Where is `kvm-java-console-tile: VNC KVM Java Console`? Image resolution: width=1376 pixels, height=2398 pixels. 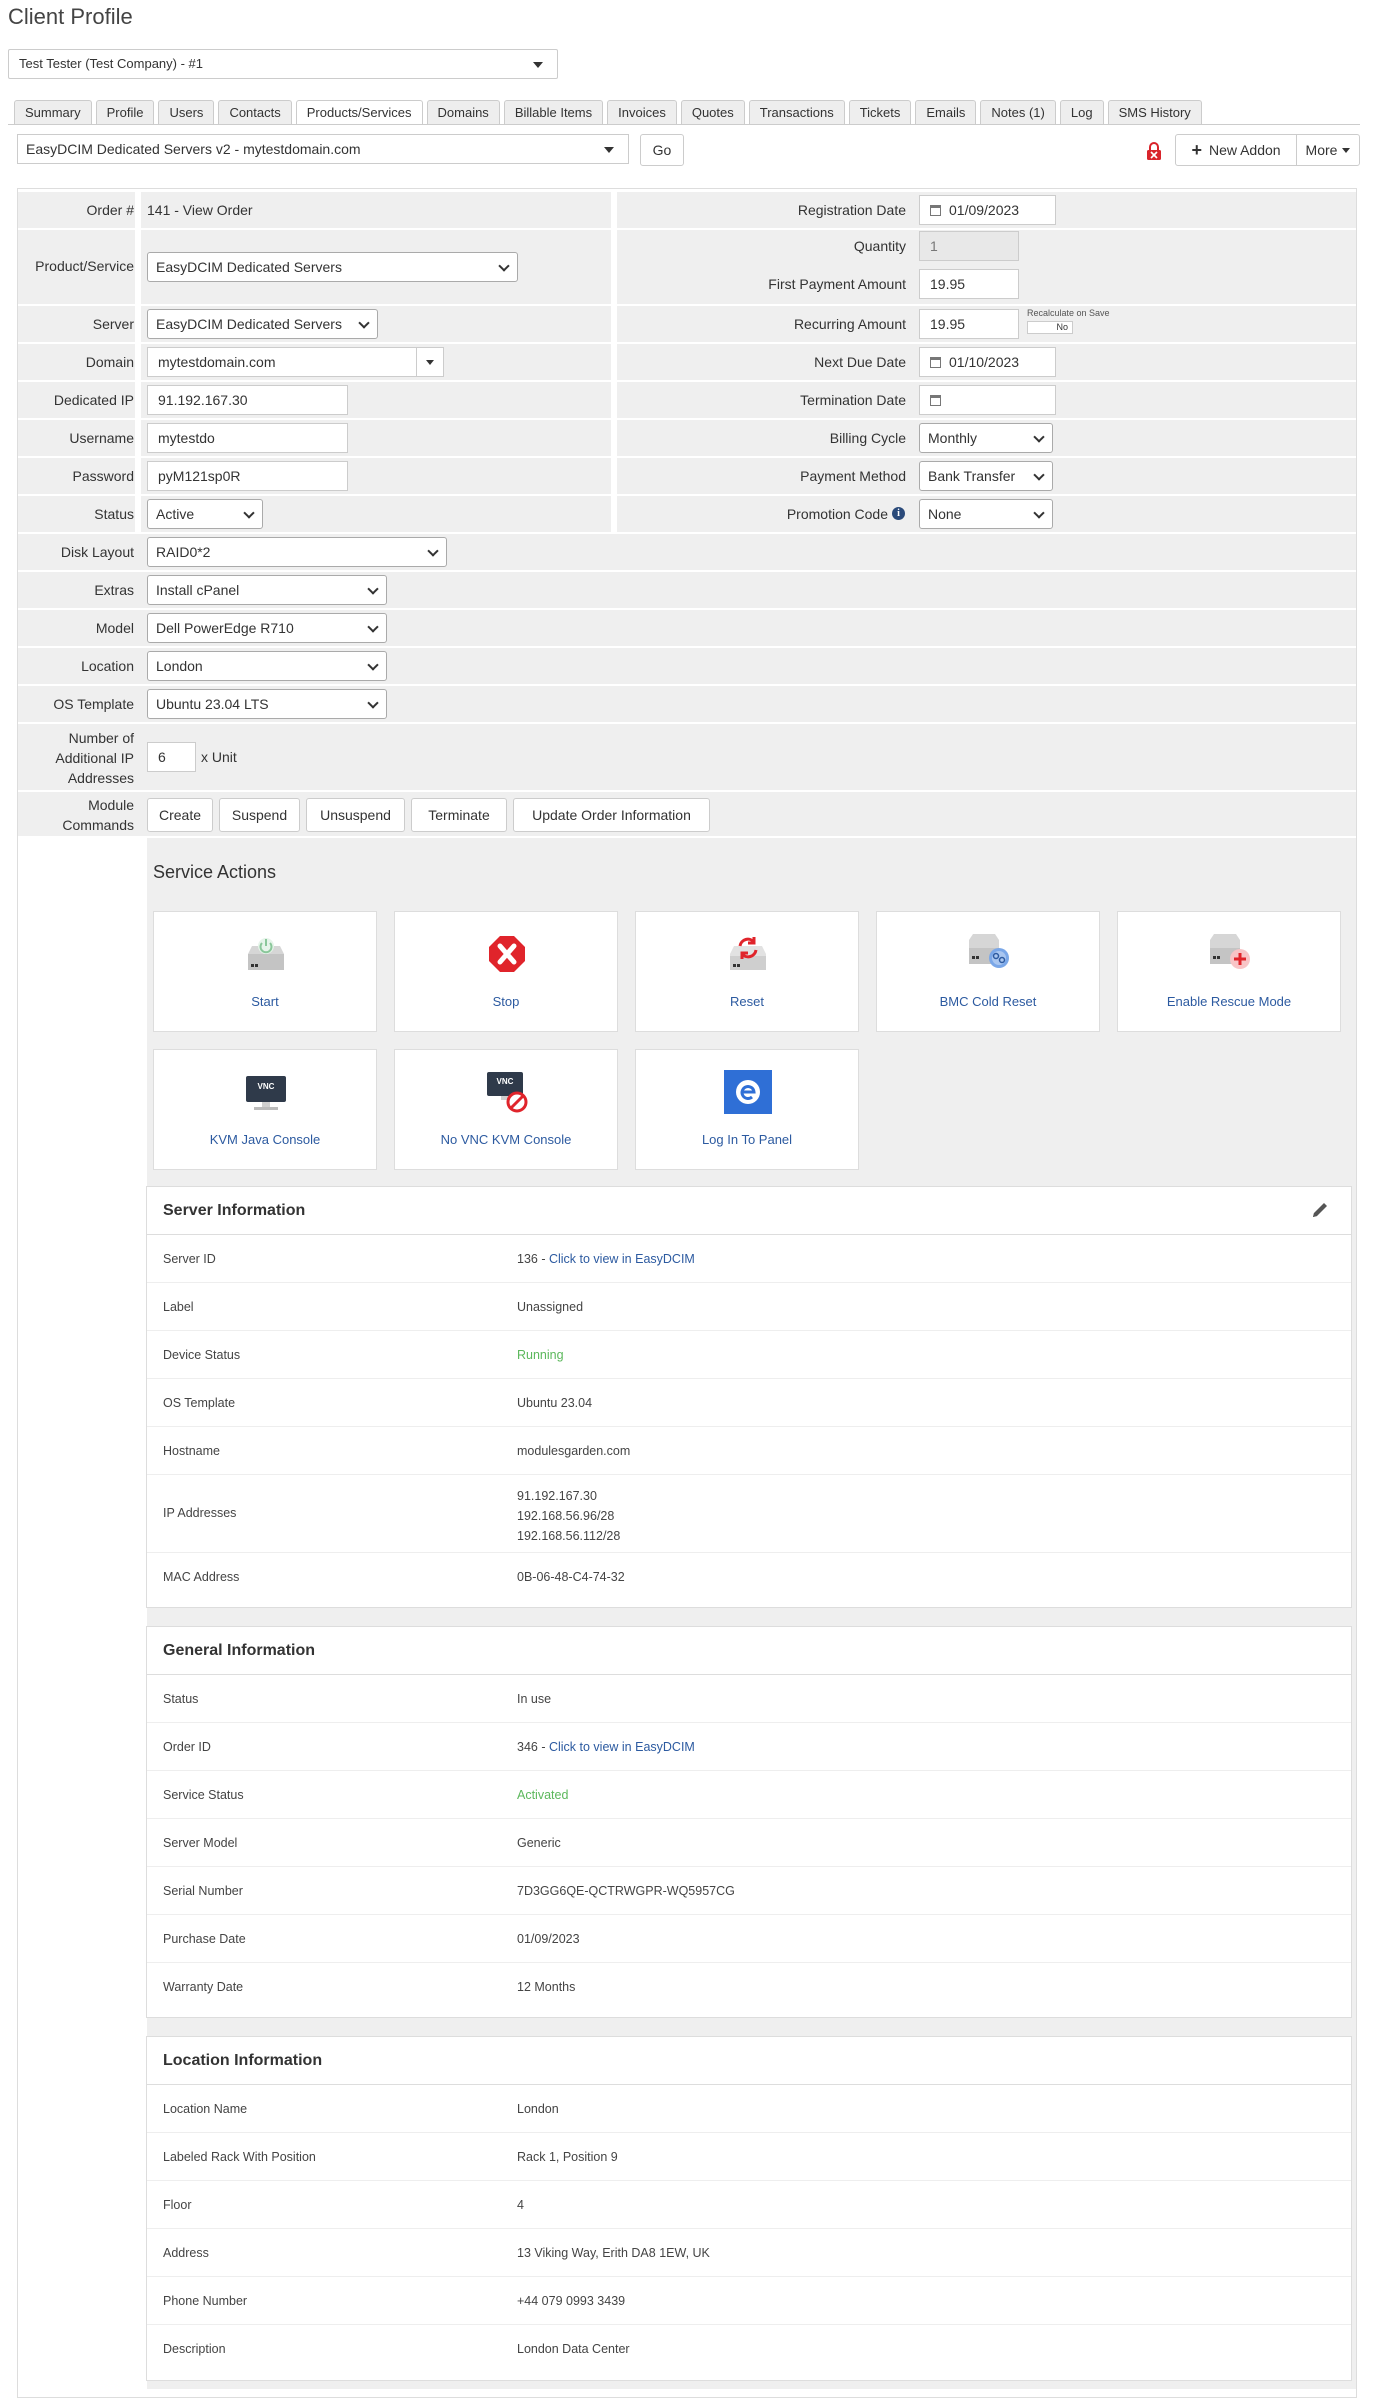
kvm-java-console-tile: VNC KVM Java Console is located at coordinates (265, 1109).